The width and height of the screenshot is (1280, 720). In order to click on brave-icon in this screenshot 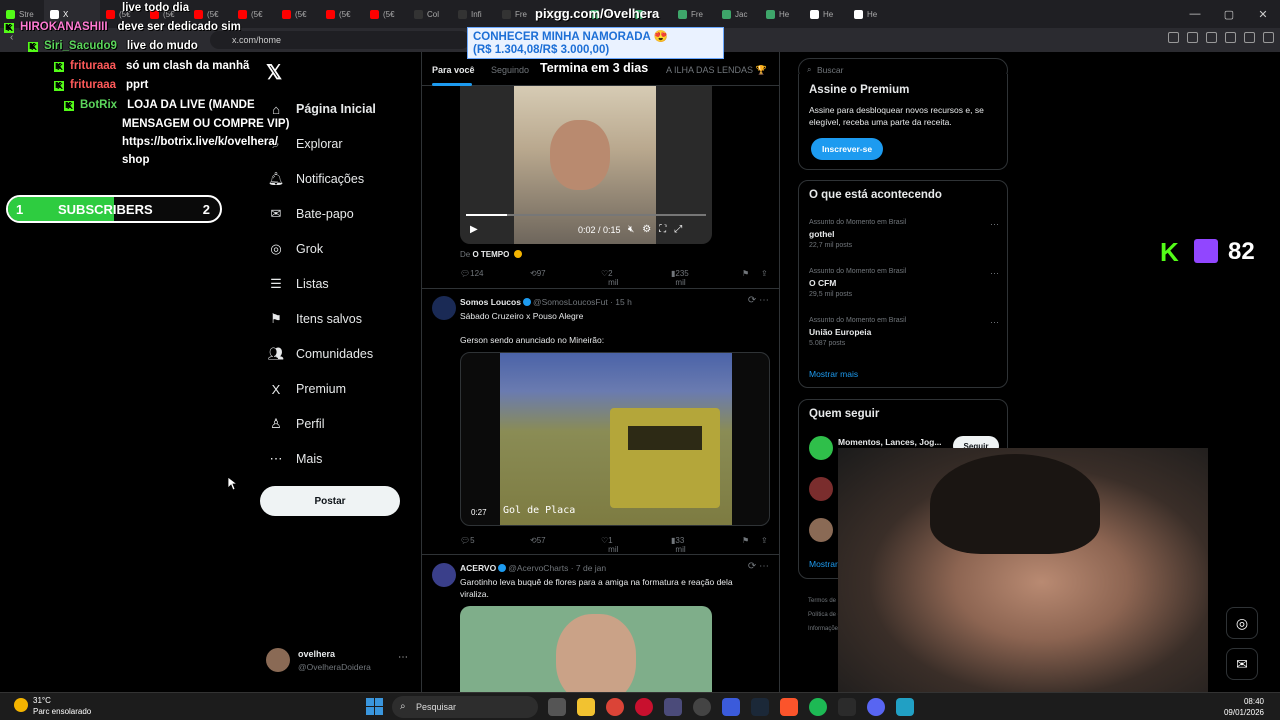, I will do `click(789, 707)`.